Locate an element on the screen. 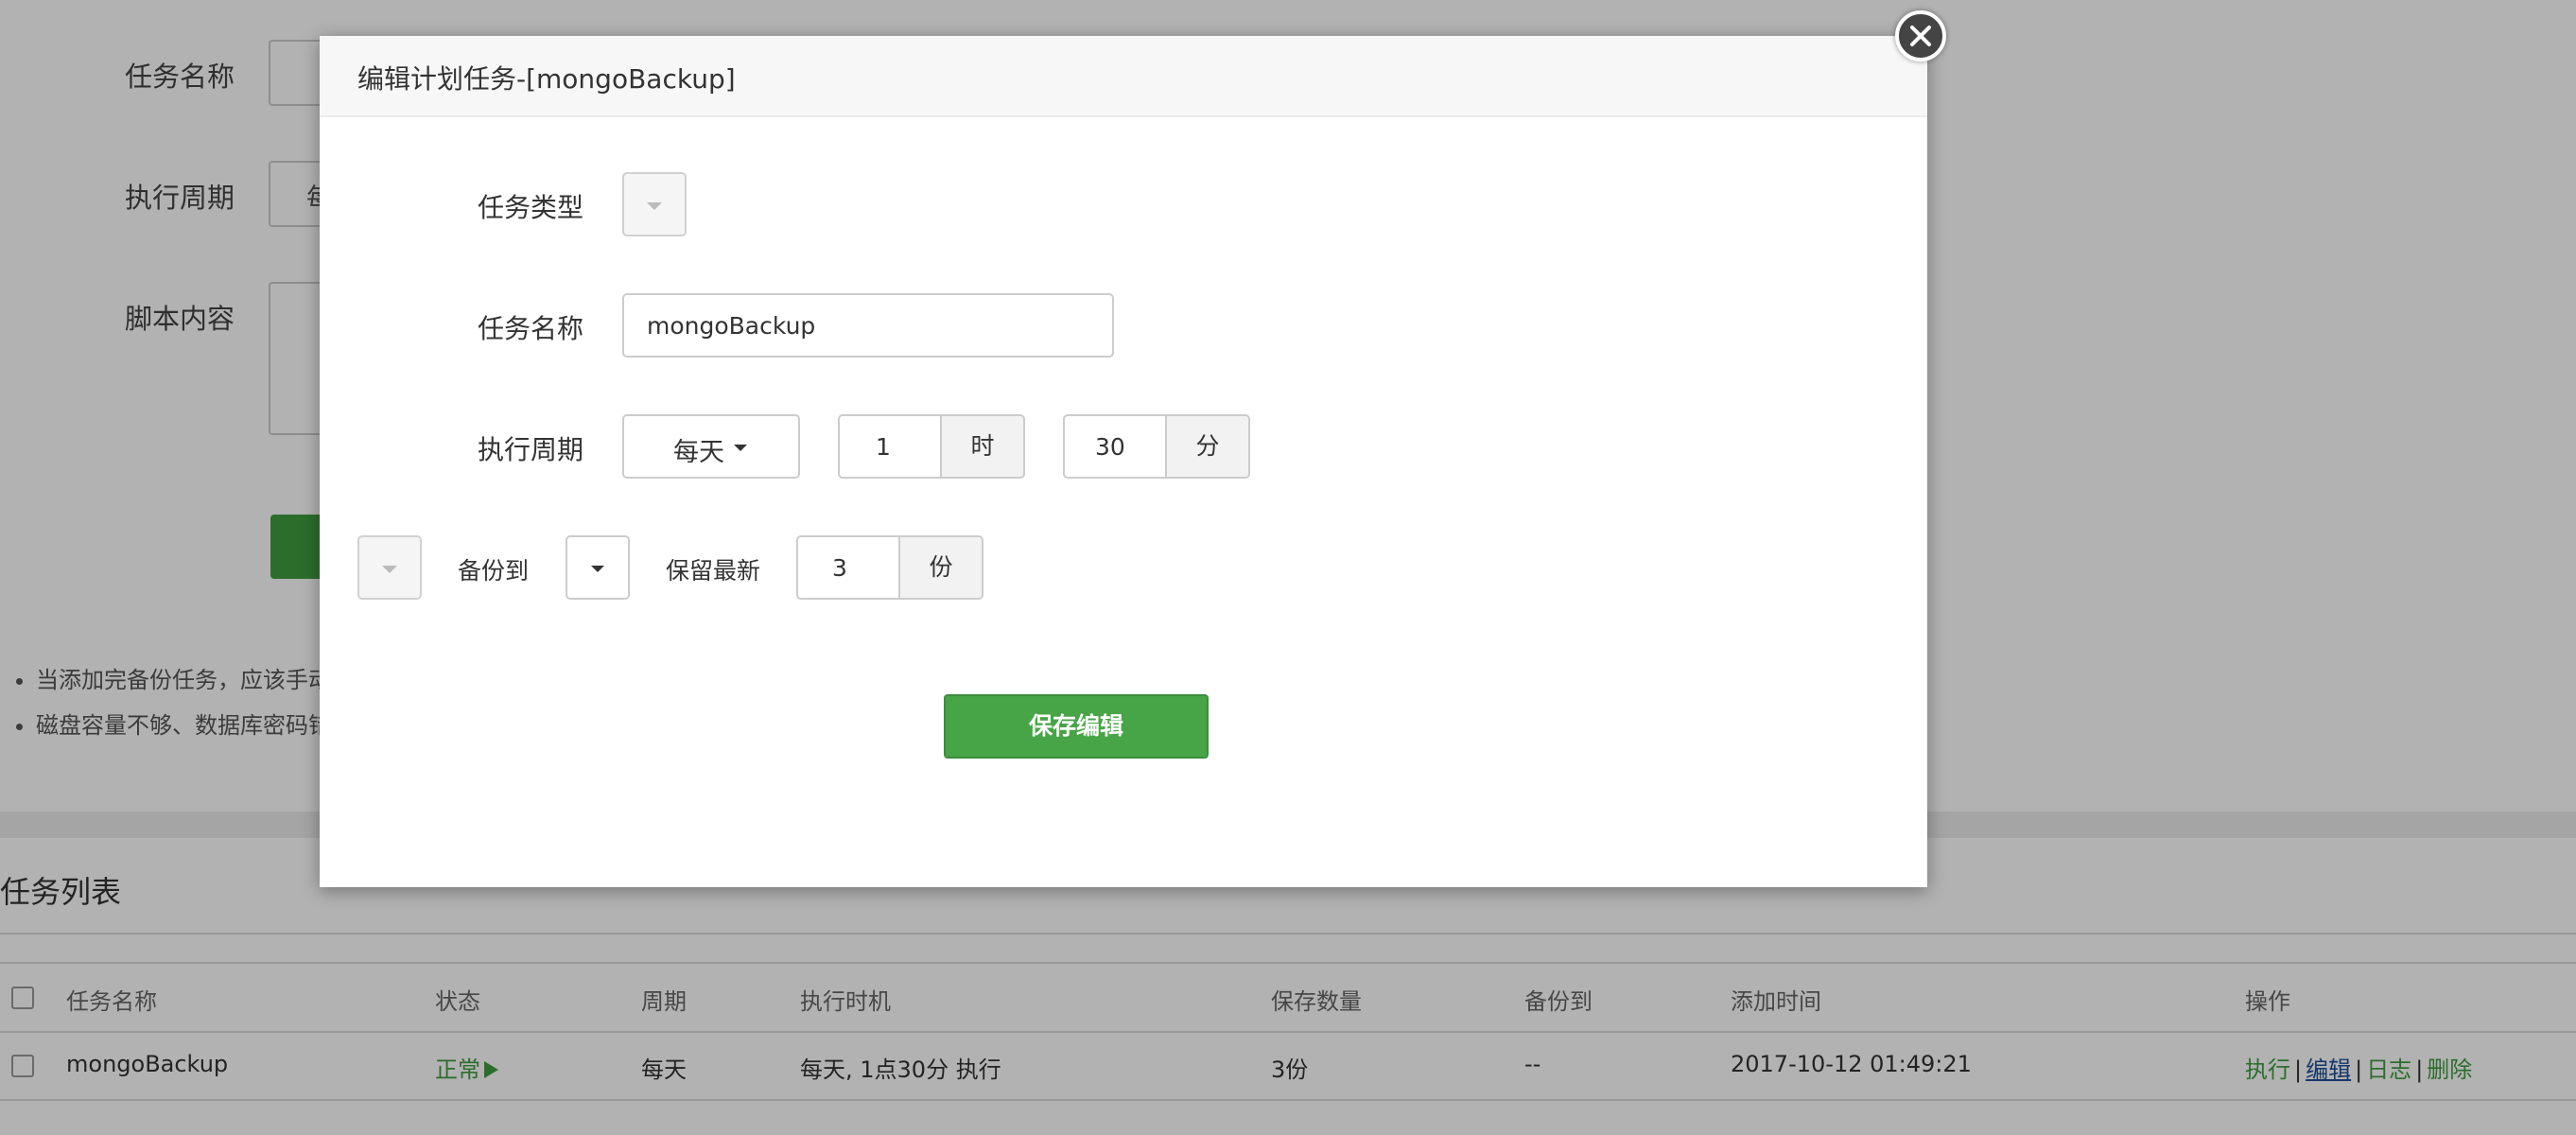 The width and height of the screenshot is (2576, 1135). close-icon is located at coordinates (1920, 36).